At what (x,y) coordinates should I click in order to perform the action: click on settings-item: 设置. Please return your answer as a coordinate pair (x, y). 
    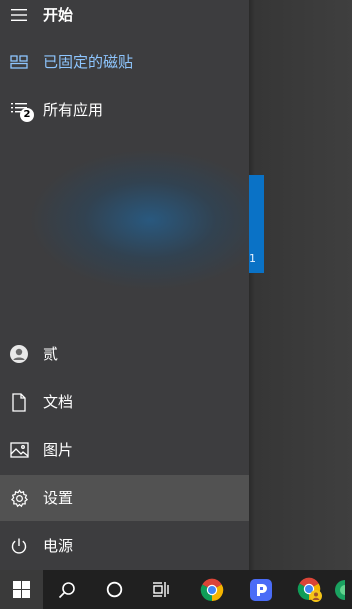
    Looking at the image, I should click on (124, 498).